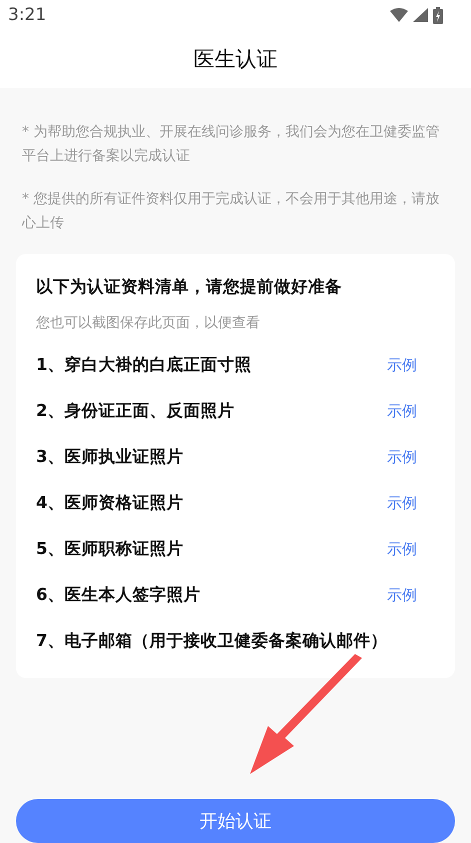  What do you see at coordinates (110, 549) in the screenshot?
I see `checklist-item: 5、医师职称证照片` at bounding box center [110, 549].